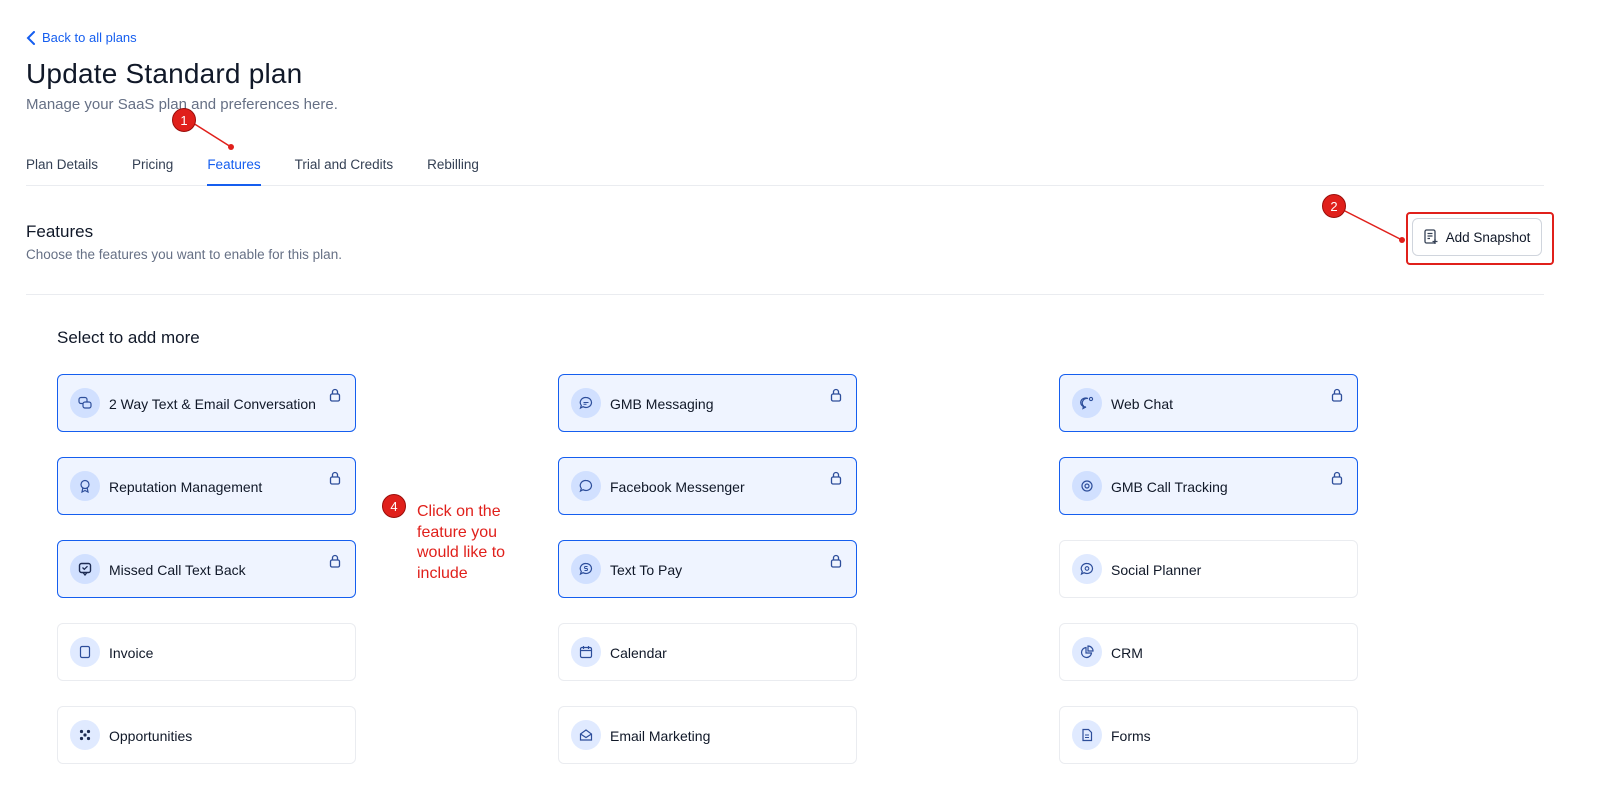 The image size is (1600, 787). Describe the element at coordinates (1208, 569) in the screenshot. I see `feature-card-social-planner: Social Planner` at that location.